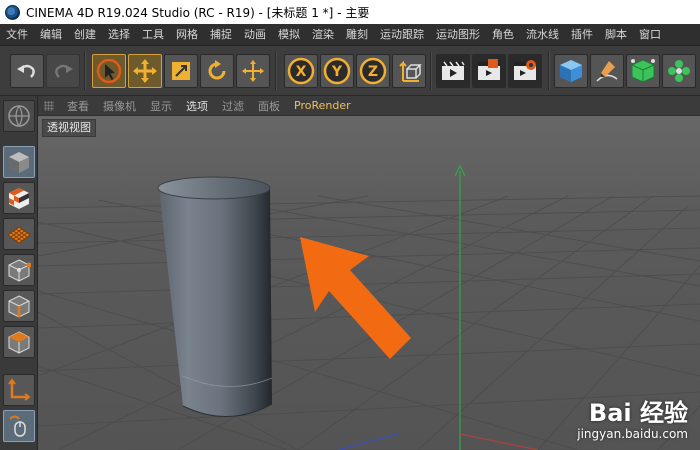  What do you see at coordinates (402, 35) in the screenshot?
I see `menu-motion-tracker: 运动跟踪` at bounding box center [402, 35].